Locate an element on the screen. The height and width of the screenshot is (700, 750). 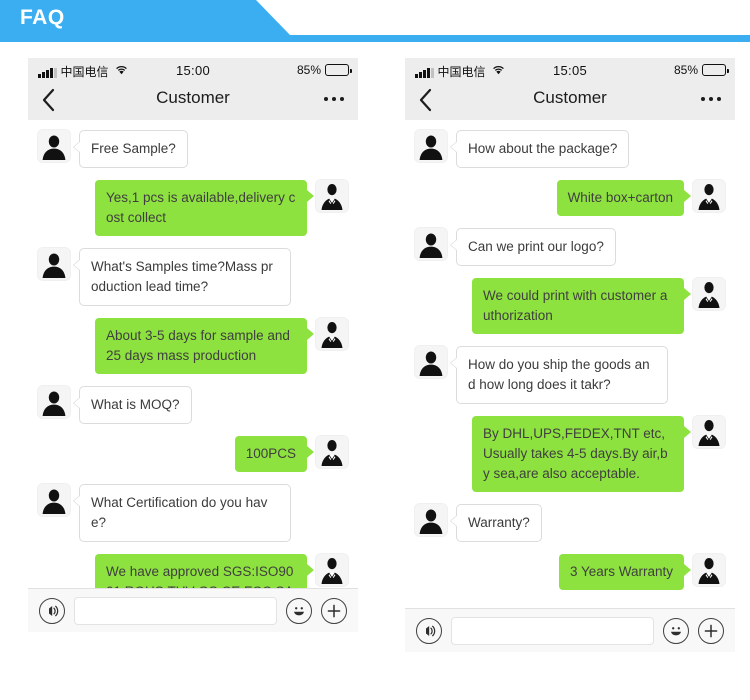
chat-message: 100PCS is located at coordinates (193, 454).